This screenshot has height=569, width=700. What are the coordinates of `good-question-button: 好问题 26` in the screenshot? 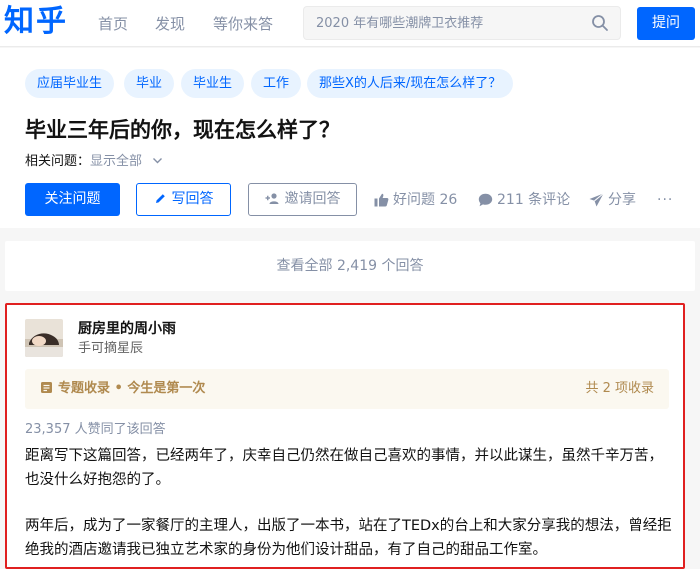 It's located at (415, 200).